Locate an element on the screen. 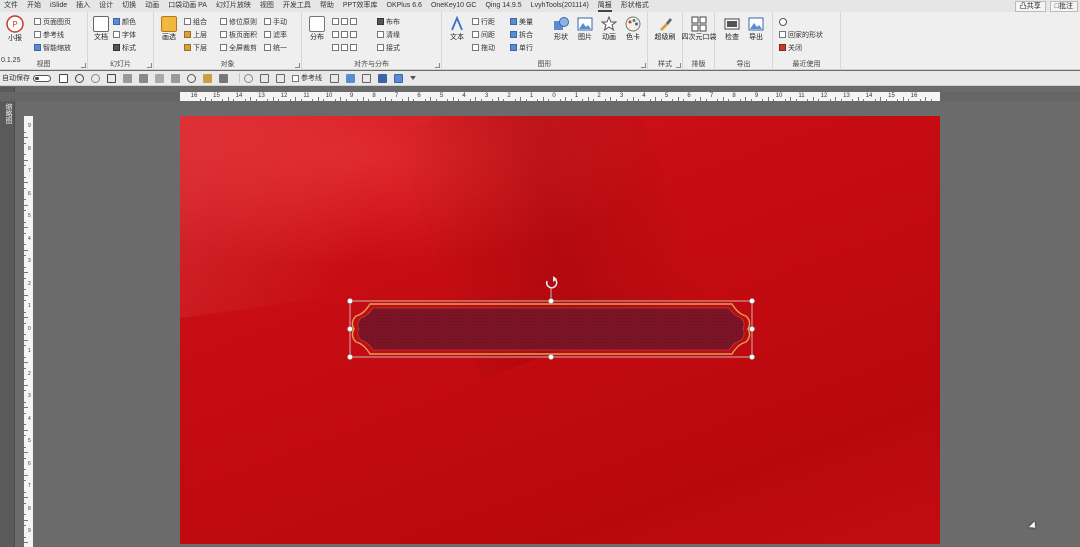  menu-tab-14: OneKey10 GC is located at coordinates (458, 6).